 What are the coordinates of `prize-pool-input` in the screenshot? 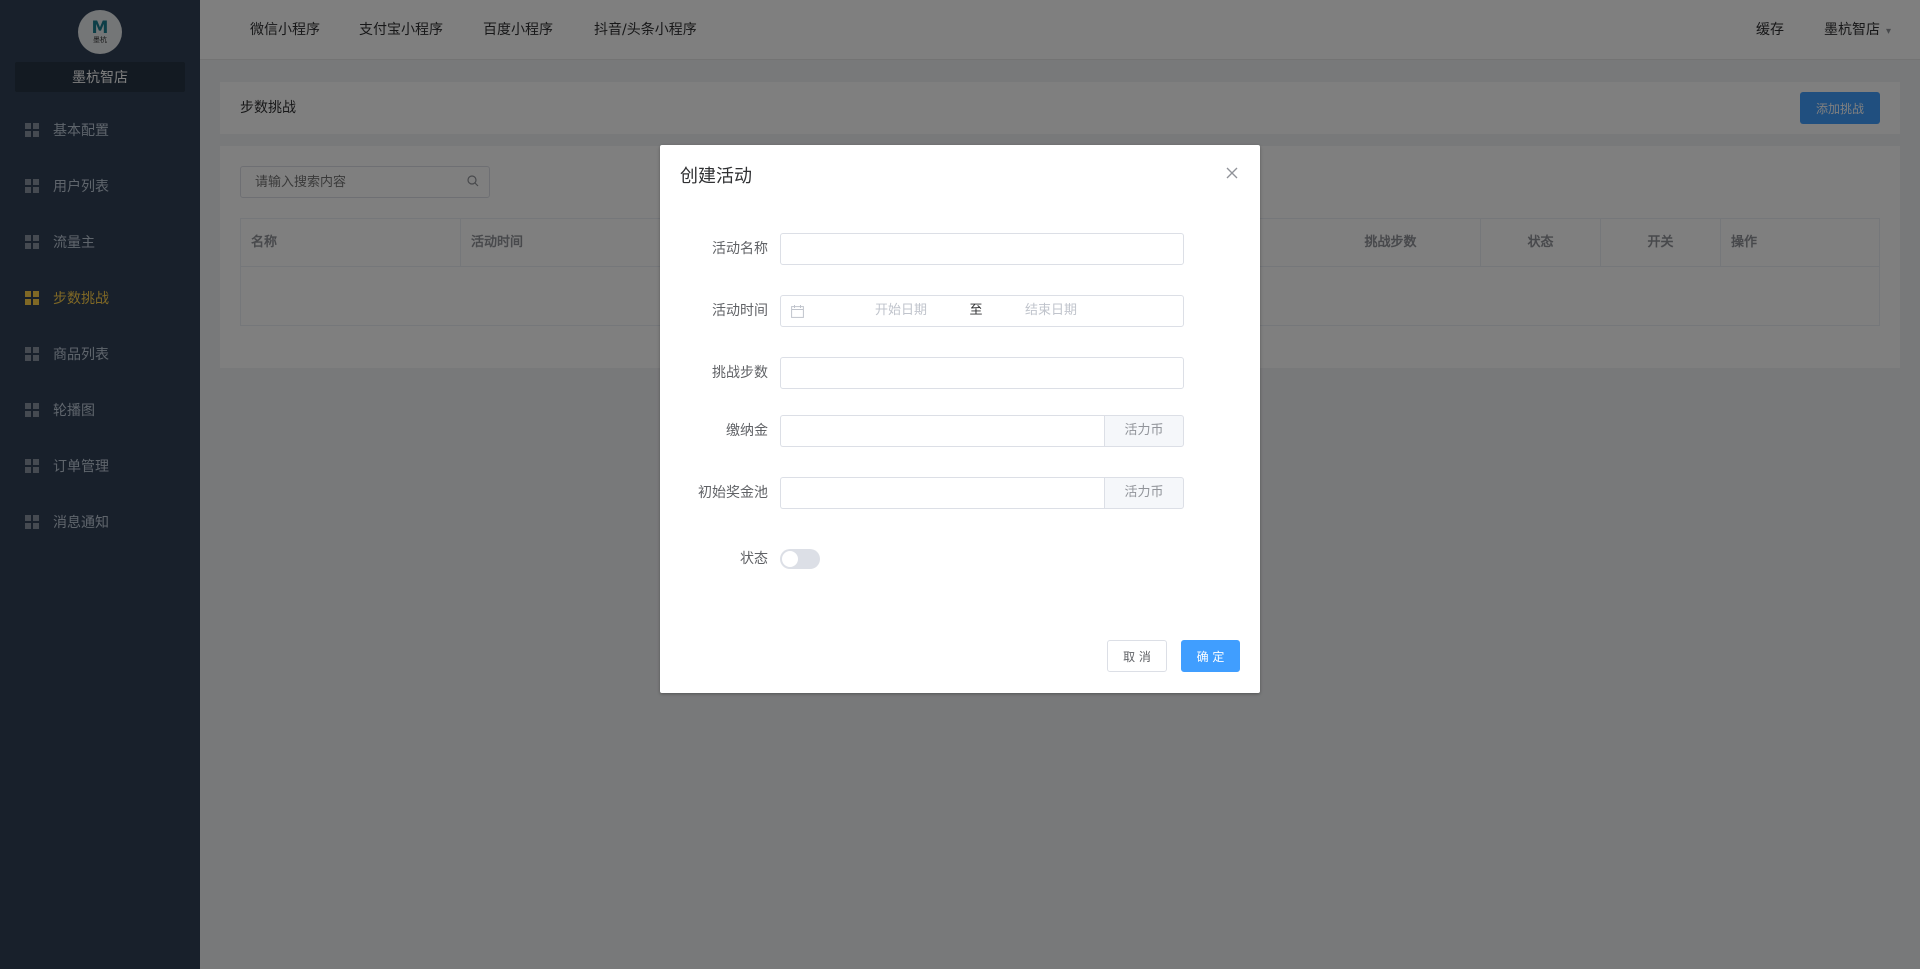 It's located at (942, 493).